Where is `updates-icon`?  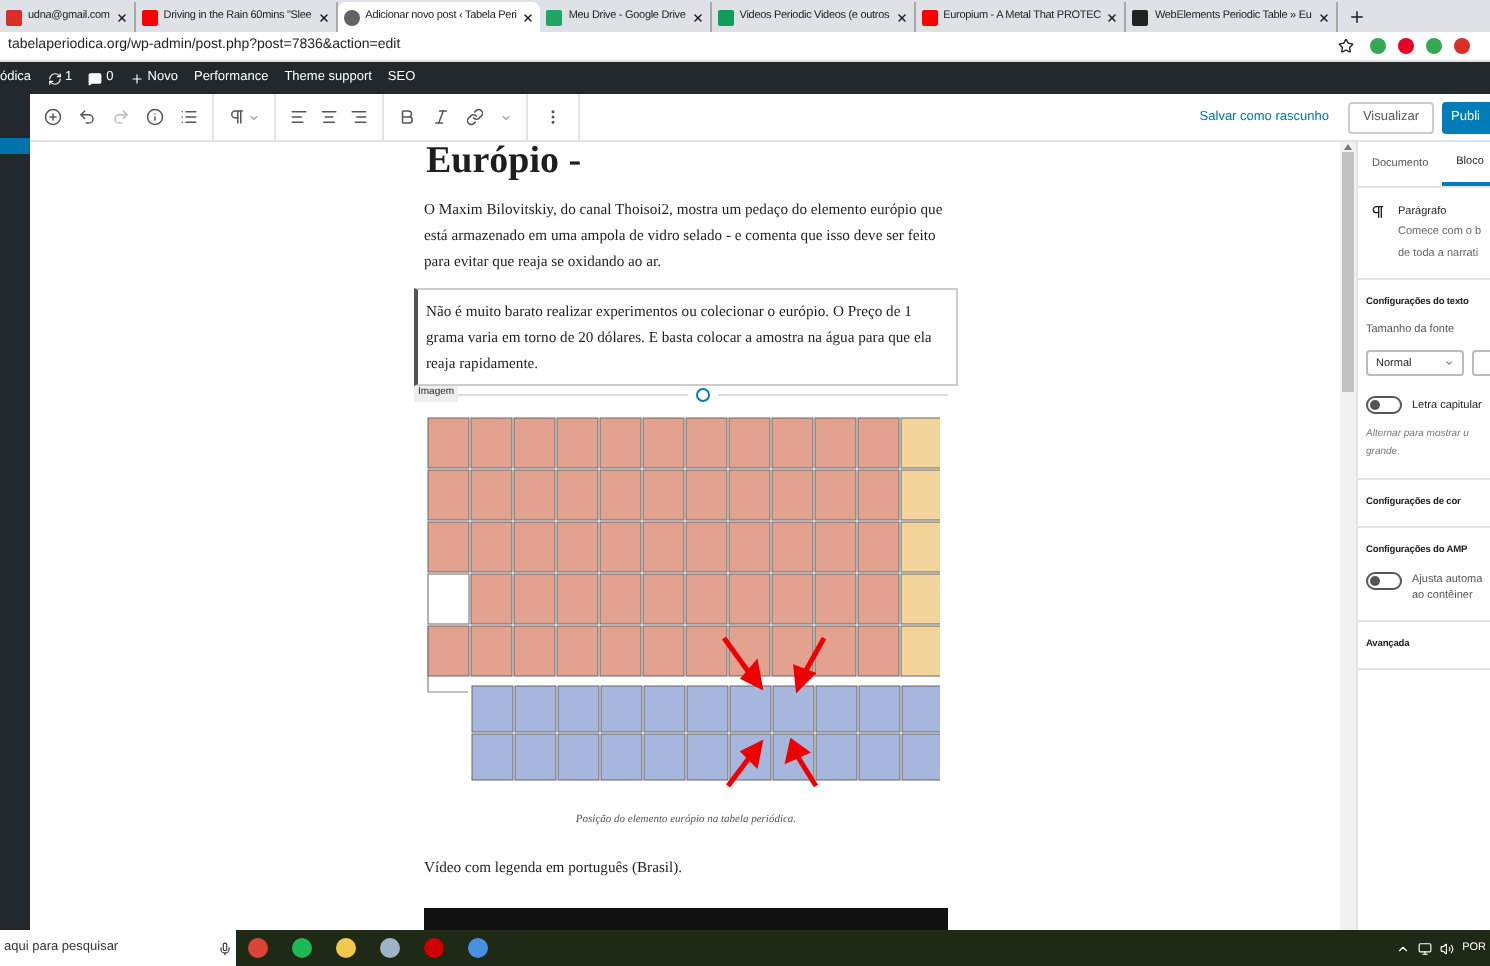 updates-icon is located at coordinates (54, 78).